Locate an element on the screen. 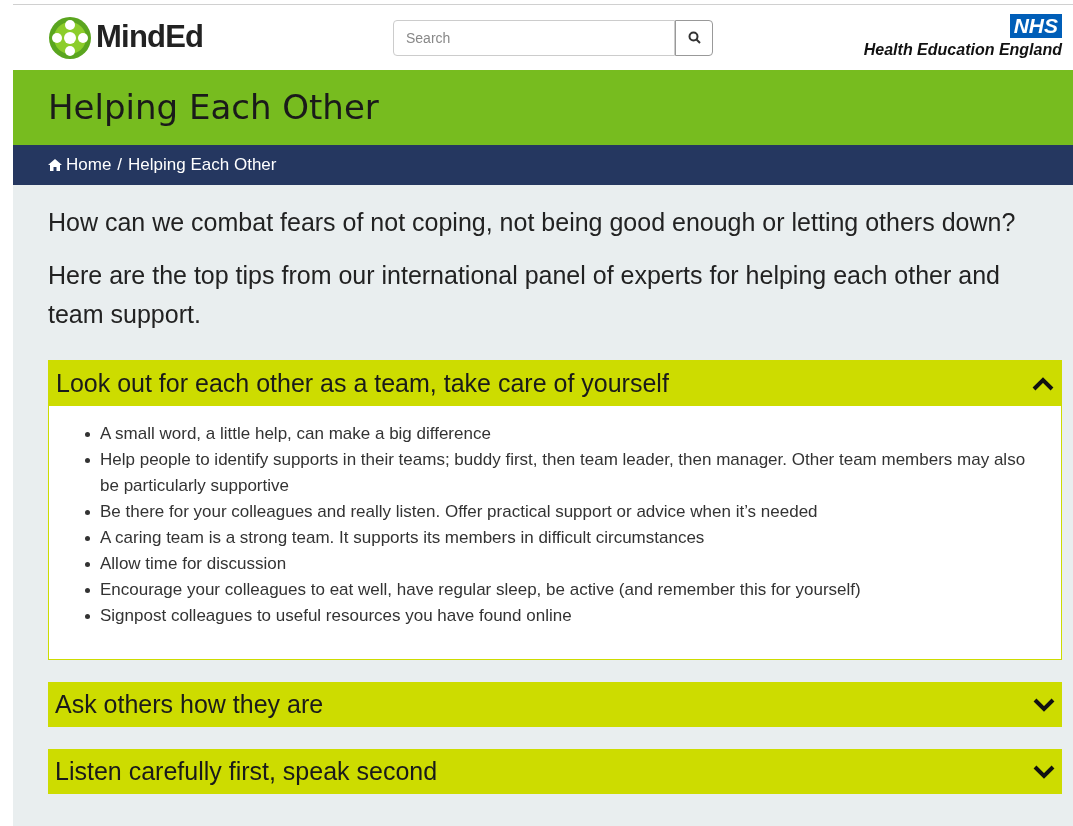 Image resolution: width=1073 pixels, height=826 pixels. search-field: Search is located at coordinates (534, 37).